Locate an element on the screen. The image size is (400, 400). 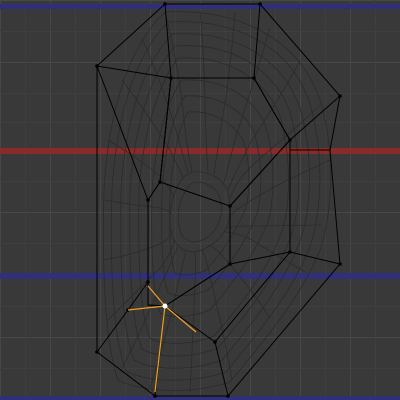
selected-edge is located at coordinates (160, 349).